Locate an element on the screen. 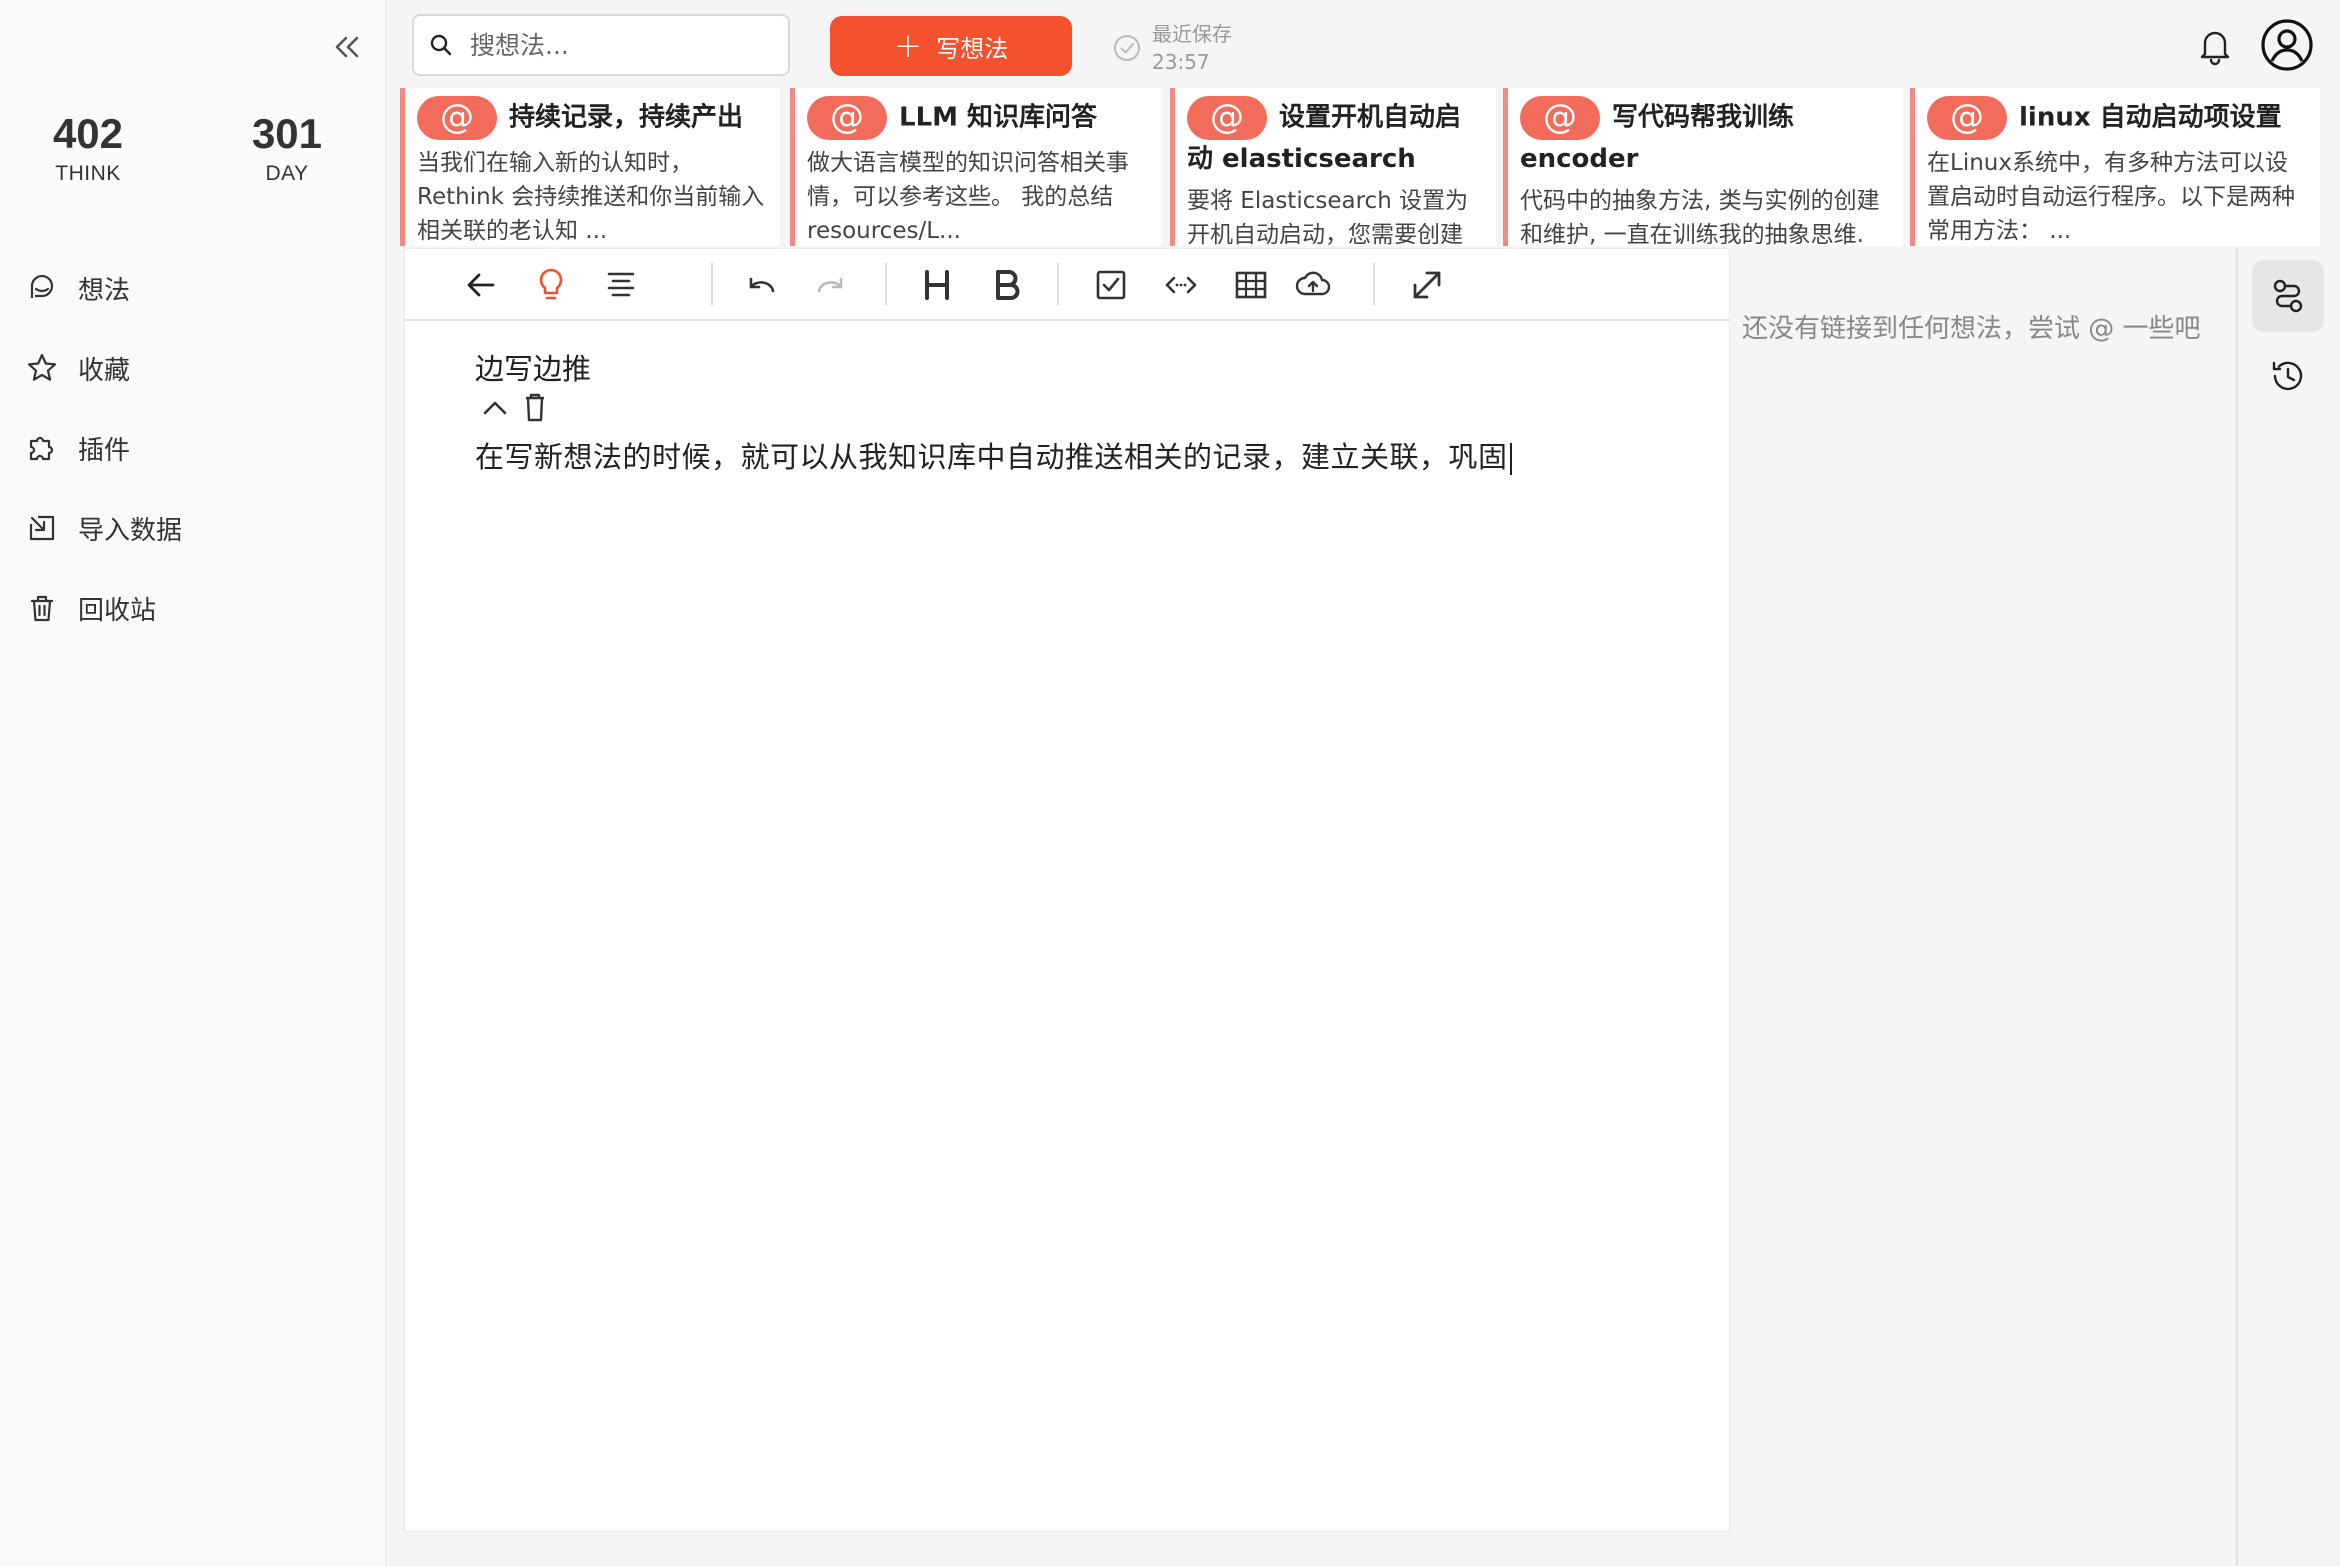  think-count: 402 is located at coordinates (88, 133).